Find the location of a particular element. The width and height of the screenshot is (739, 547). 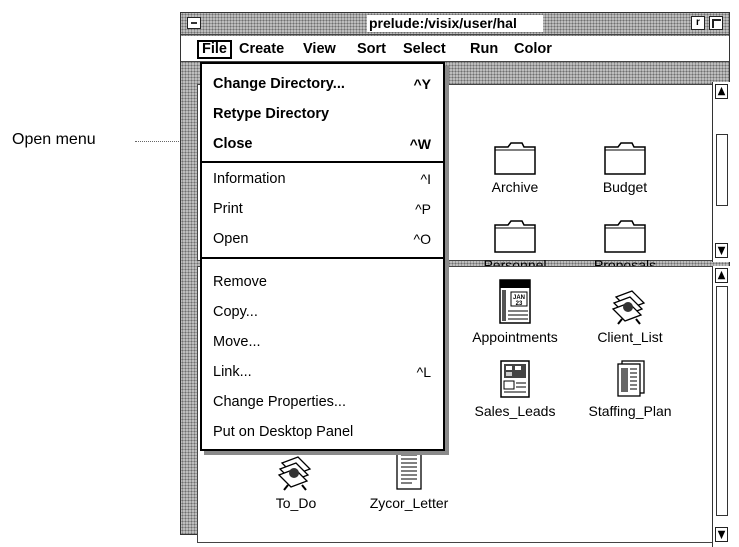

maximize-button is located at coordinates (716, 23).